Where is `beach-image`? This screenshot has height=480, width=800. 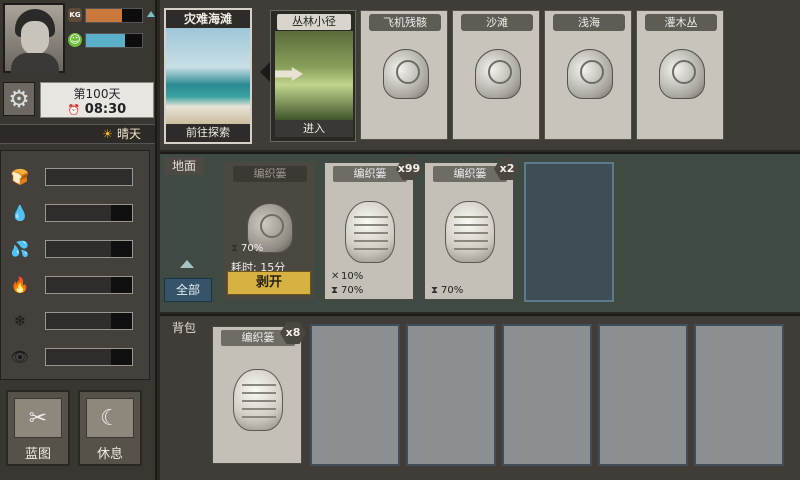 beach-image is located at coordinates (208, 77).